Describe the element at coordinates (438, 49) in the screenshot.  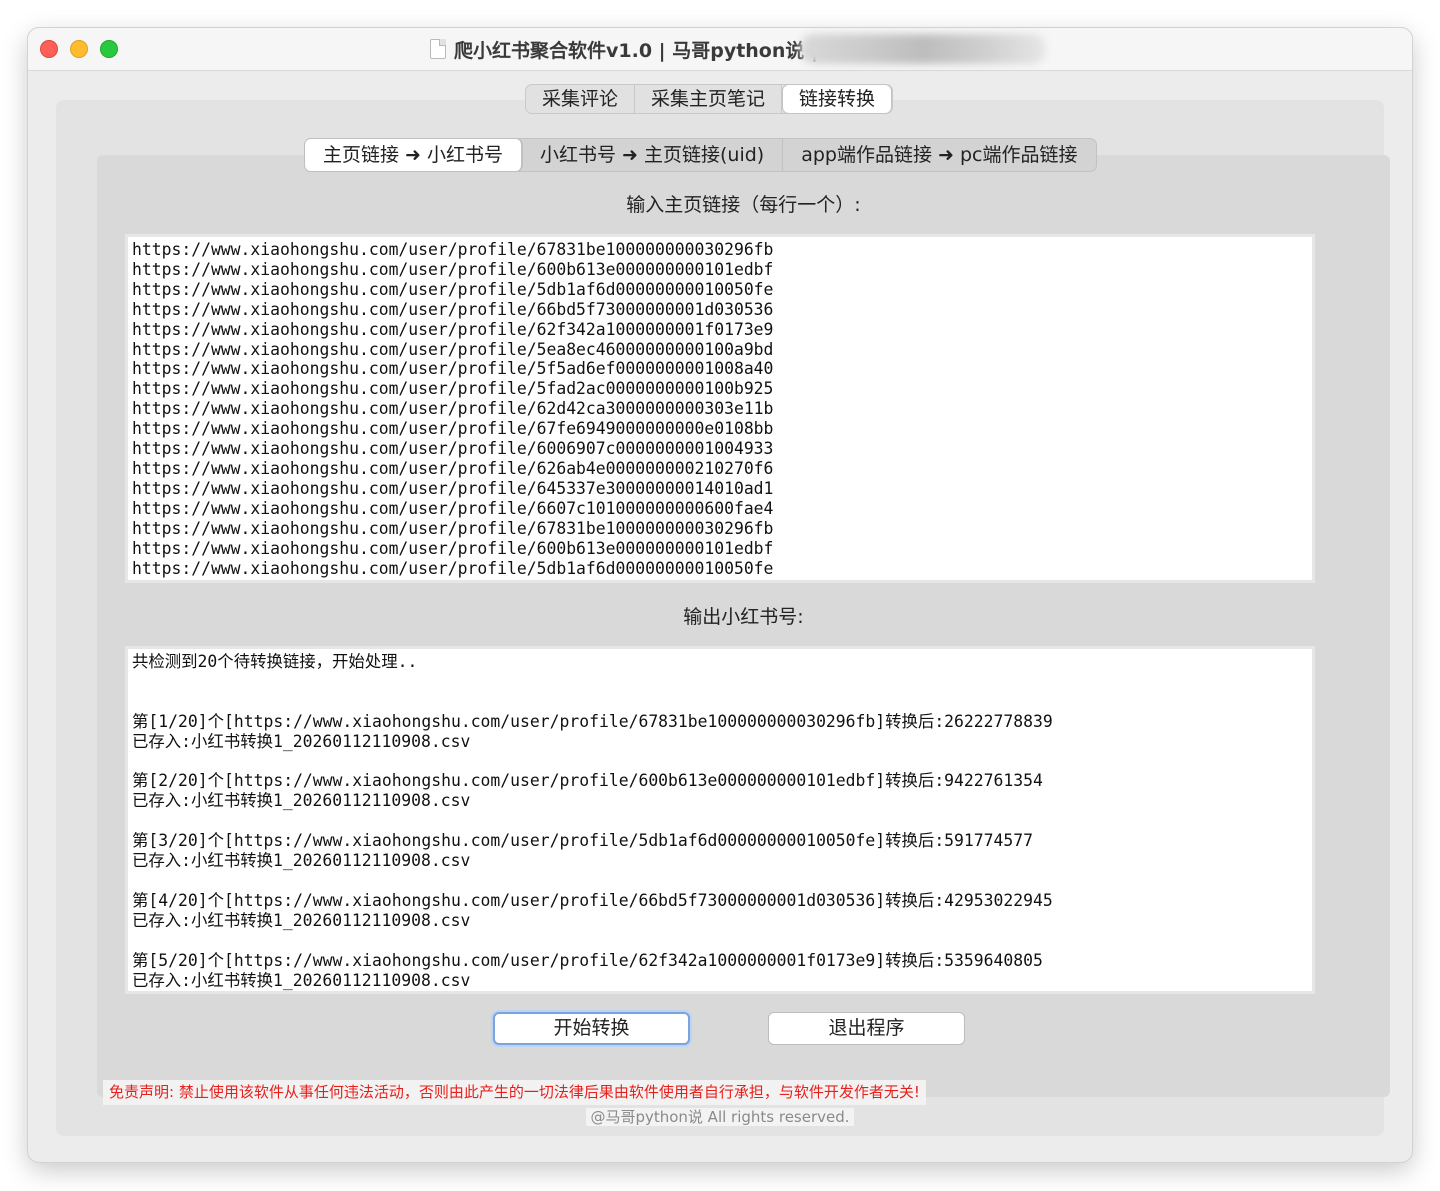
I see `document-icon` at that location.